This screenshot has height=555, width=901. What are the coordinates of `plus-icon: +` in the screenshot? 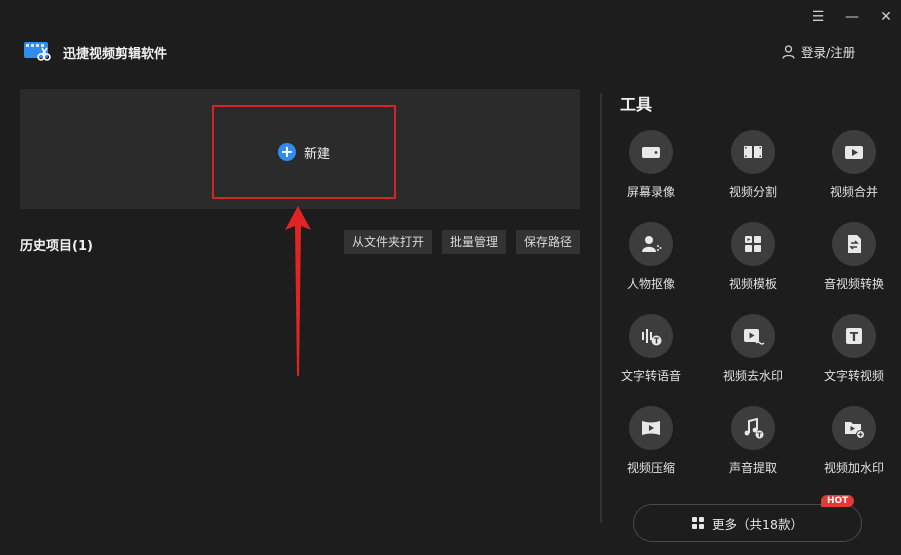 It's located at (286, 152).